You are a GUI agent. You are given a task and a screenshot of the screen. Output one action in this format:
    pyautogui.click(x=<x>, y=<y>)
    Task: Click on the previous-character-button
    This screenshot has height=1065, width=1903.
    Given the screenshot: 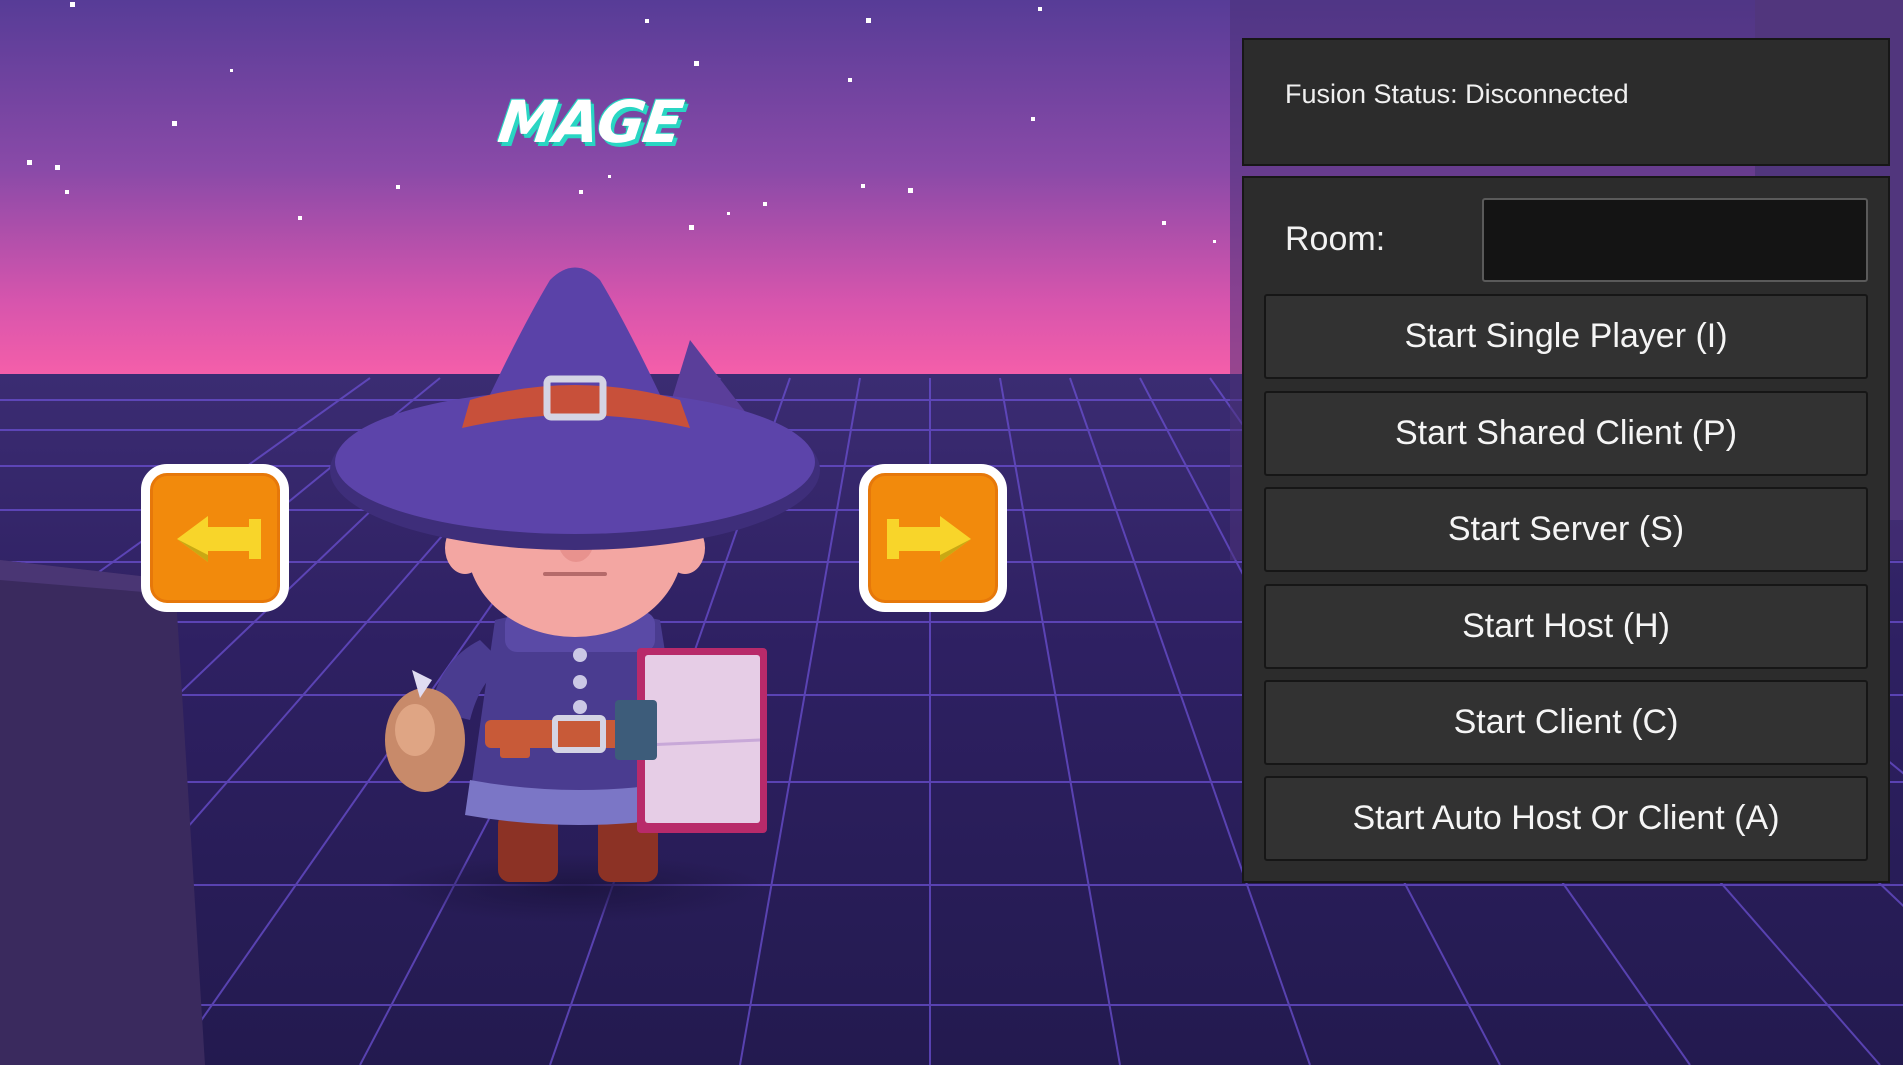 What is the action you would take?
    pyautogui.click(x=215, y=538)
    